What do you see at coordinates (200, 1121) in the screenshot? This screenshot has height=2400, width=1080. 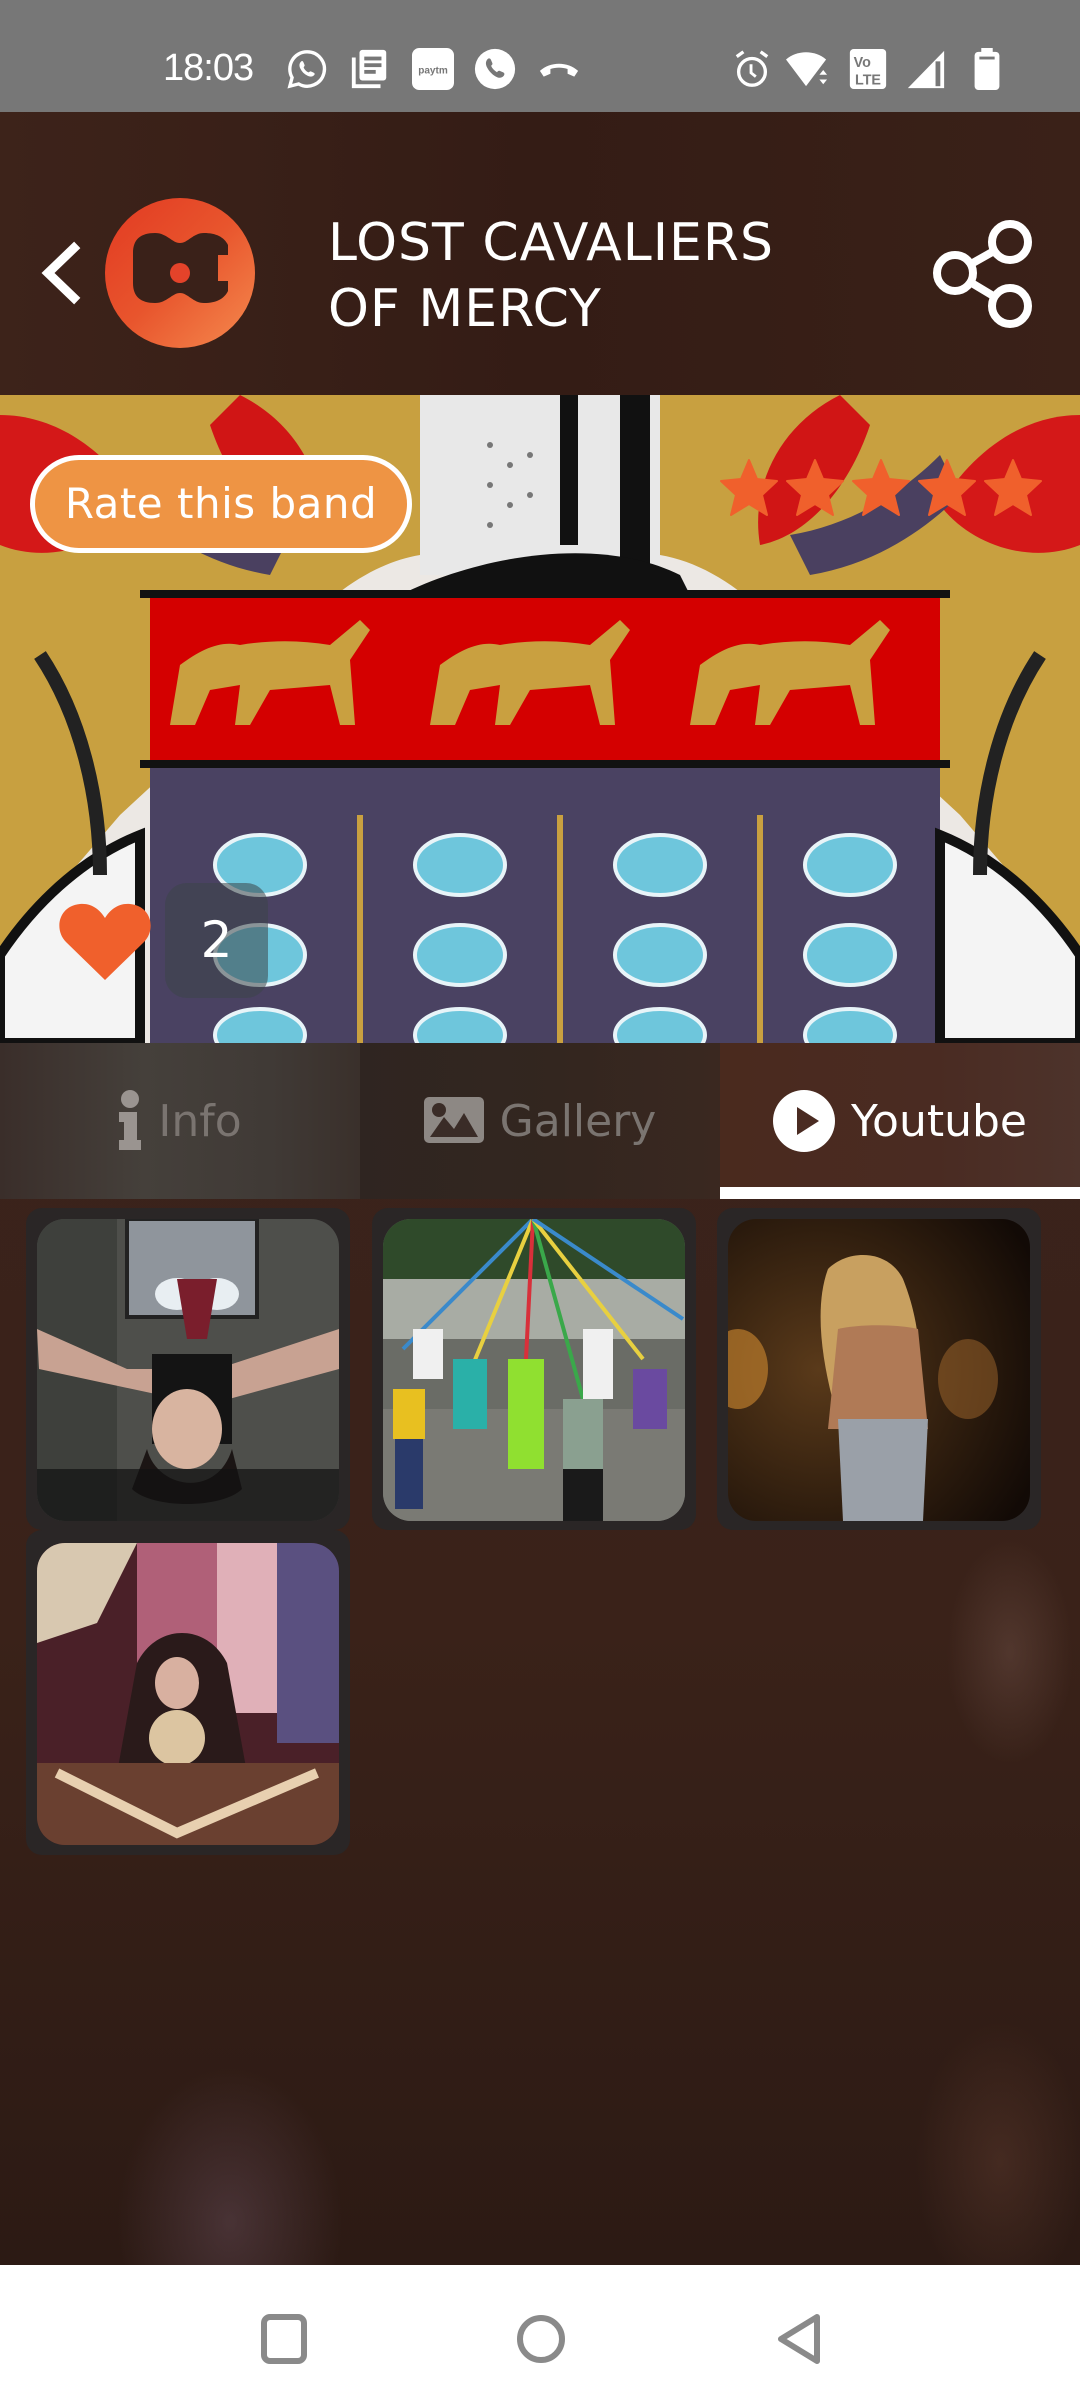 I see `tab-info-label: Info` at bounding box center [200, 1121].